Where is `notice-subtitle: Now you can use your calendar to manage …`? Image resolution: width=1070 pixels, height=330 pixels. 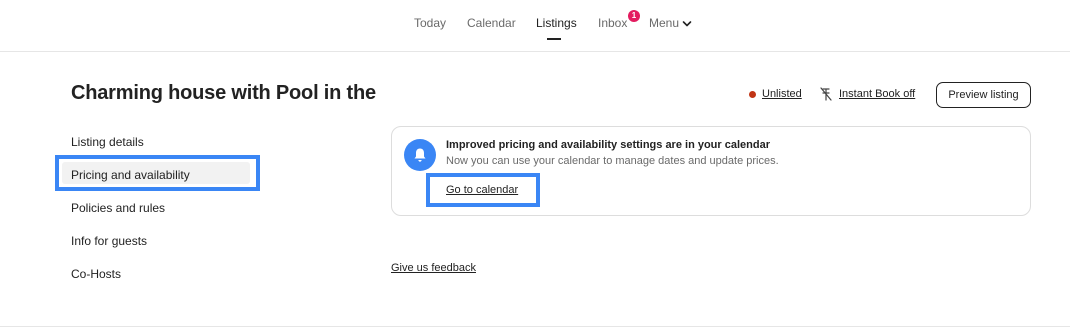 notice-subtitle: Now you can use your calendar to manage … is located at coordinates (612, 161).